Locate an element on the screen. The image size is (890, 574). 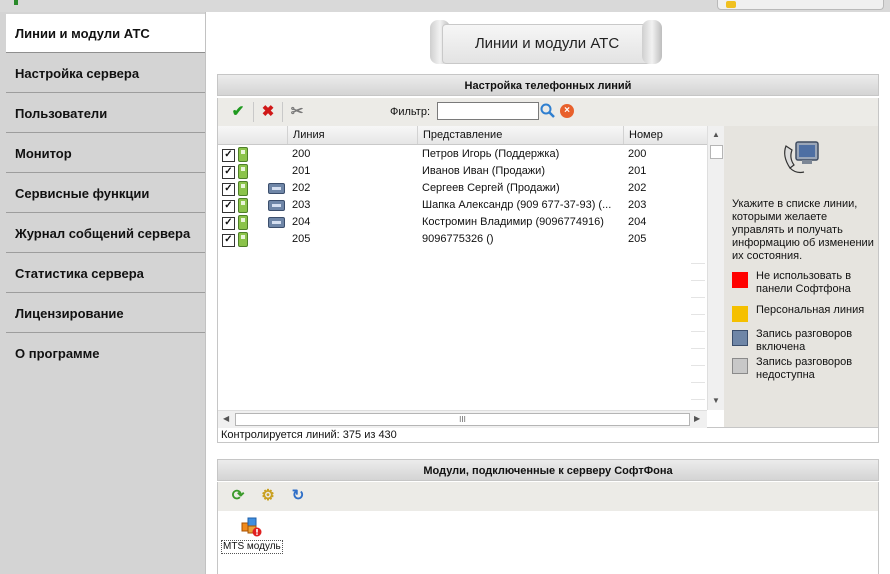
modules-toolbar: ⟳ ⚙ ↻ is located at coordinates (548, 496).